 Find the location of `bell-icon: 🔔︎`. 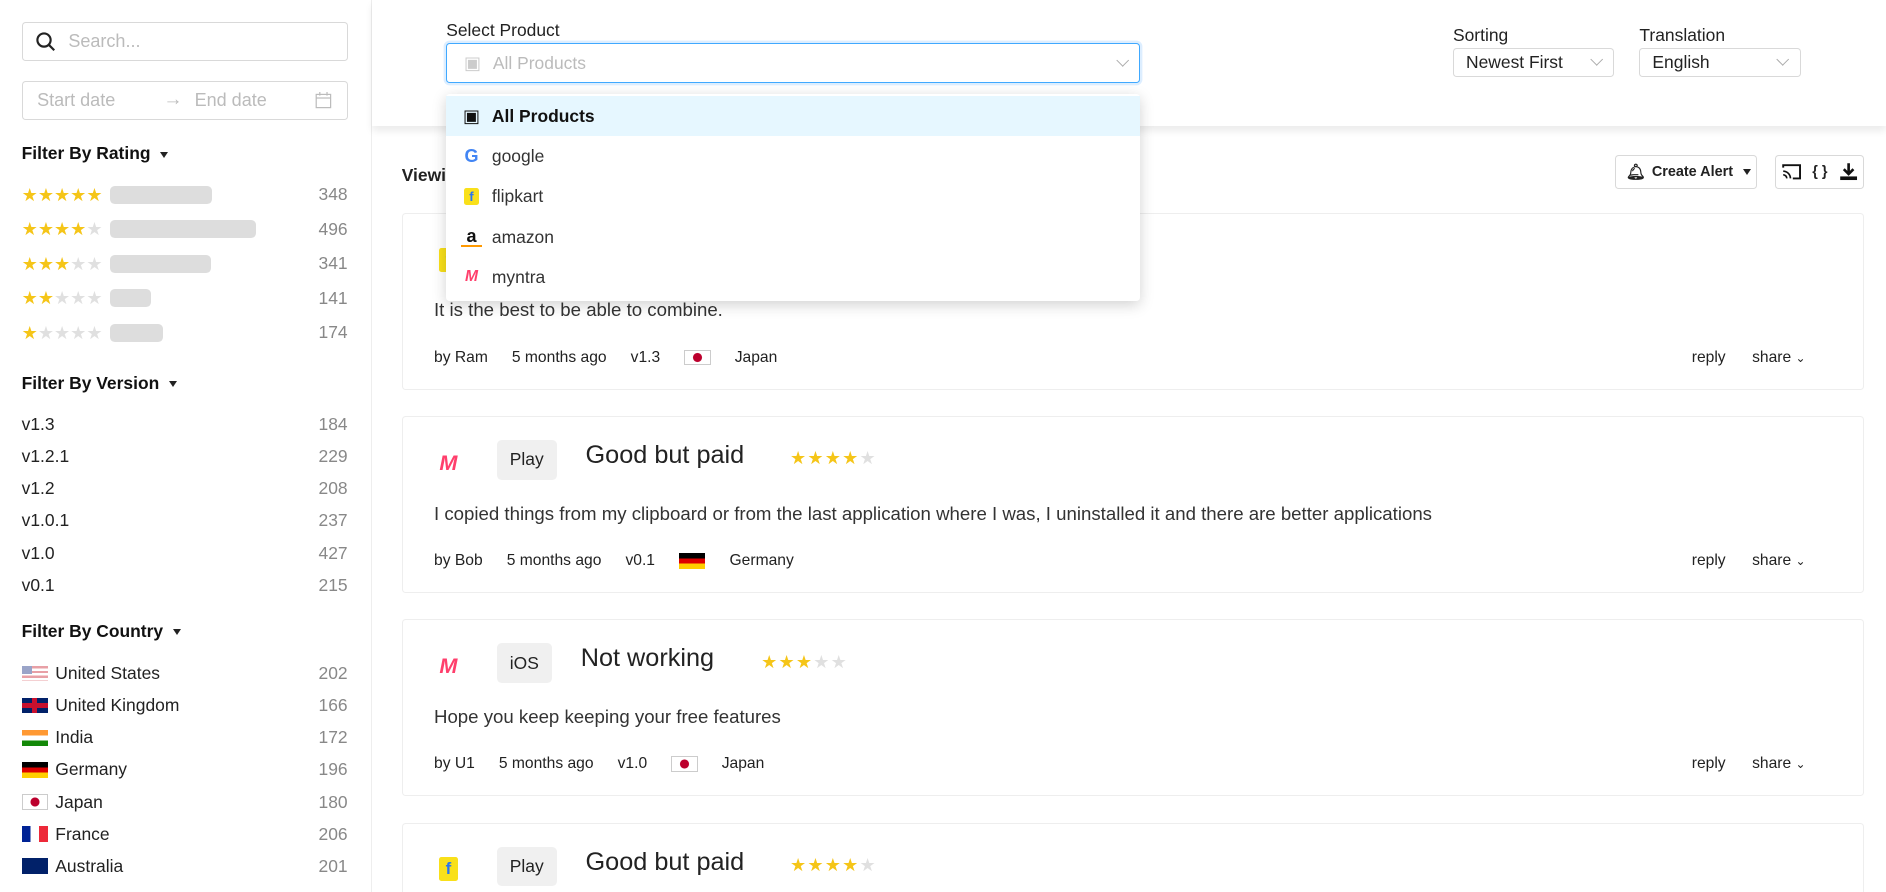

bell-icon: 🔔︎ is located at coordinates (1635, 172).